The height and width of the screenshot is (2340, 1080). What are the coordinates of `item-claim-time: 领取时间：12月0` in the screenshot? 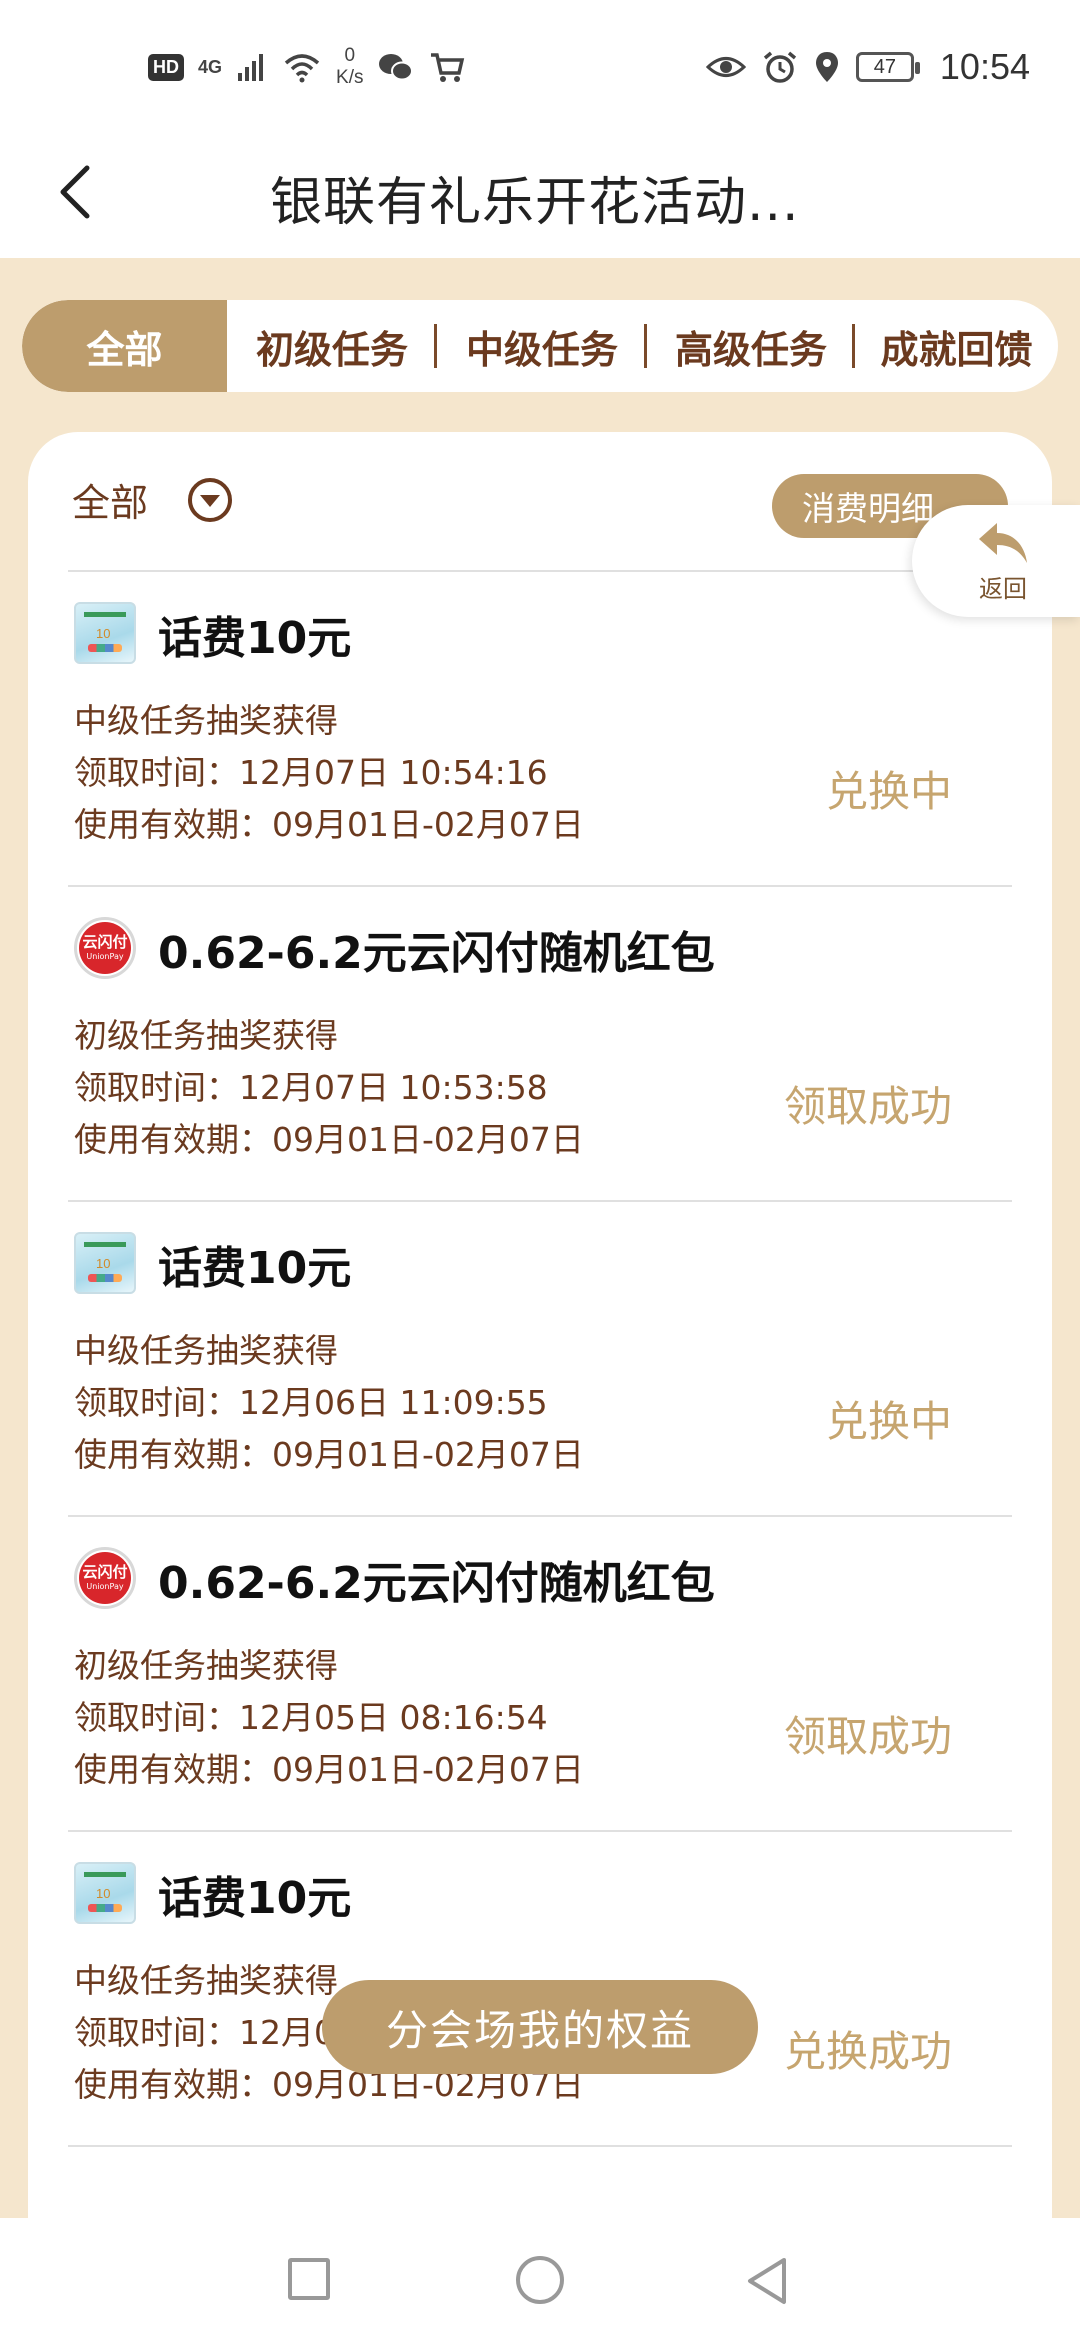 It's located at (204, 2030).